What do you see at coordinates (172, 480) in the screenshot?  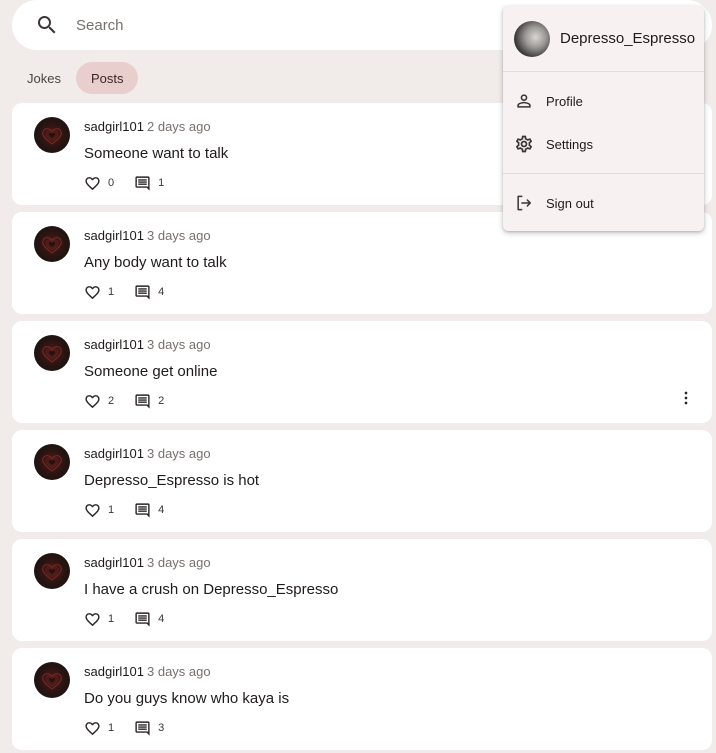 I see `post-text: Depresso_Espresso is hot` at bounding box center [172, 480].